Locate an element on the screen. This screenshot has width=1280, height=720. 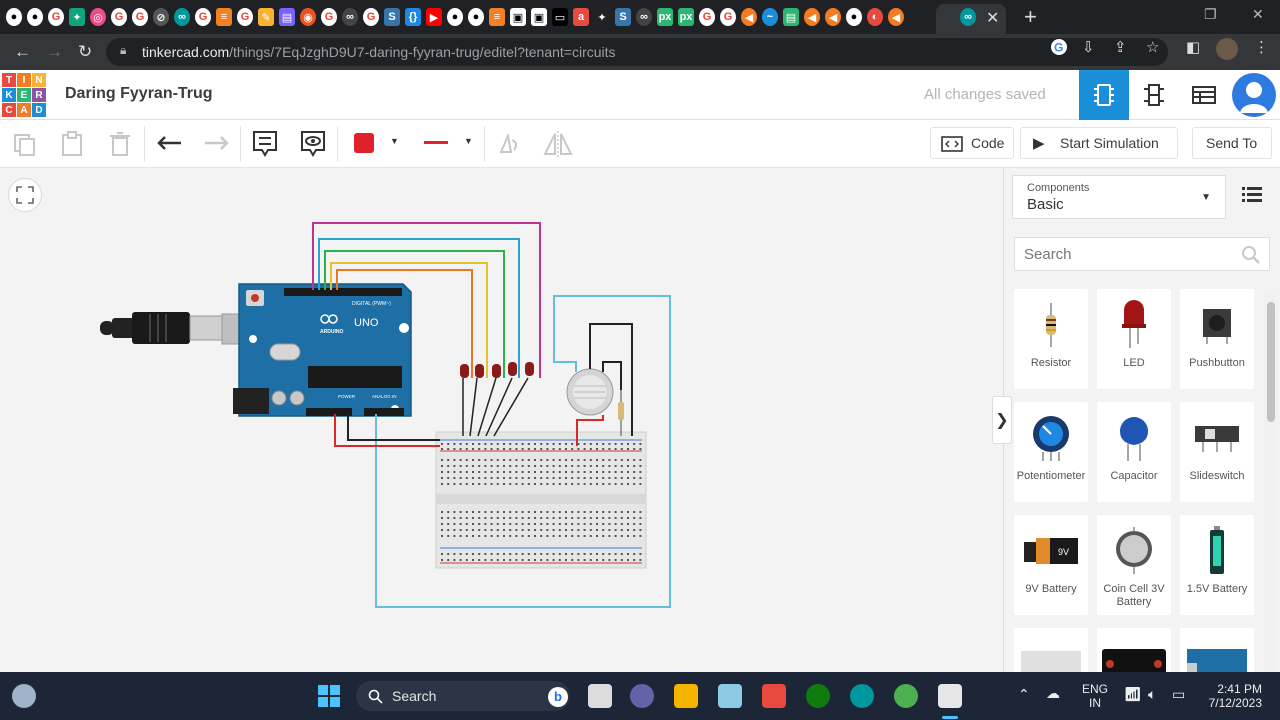
restore-window-icon: ❐ is located at coordinates (1210, 14).